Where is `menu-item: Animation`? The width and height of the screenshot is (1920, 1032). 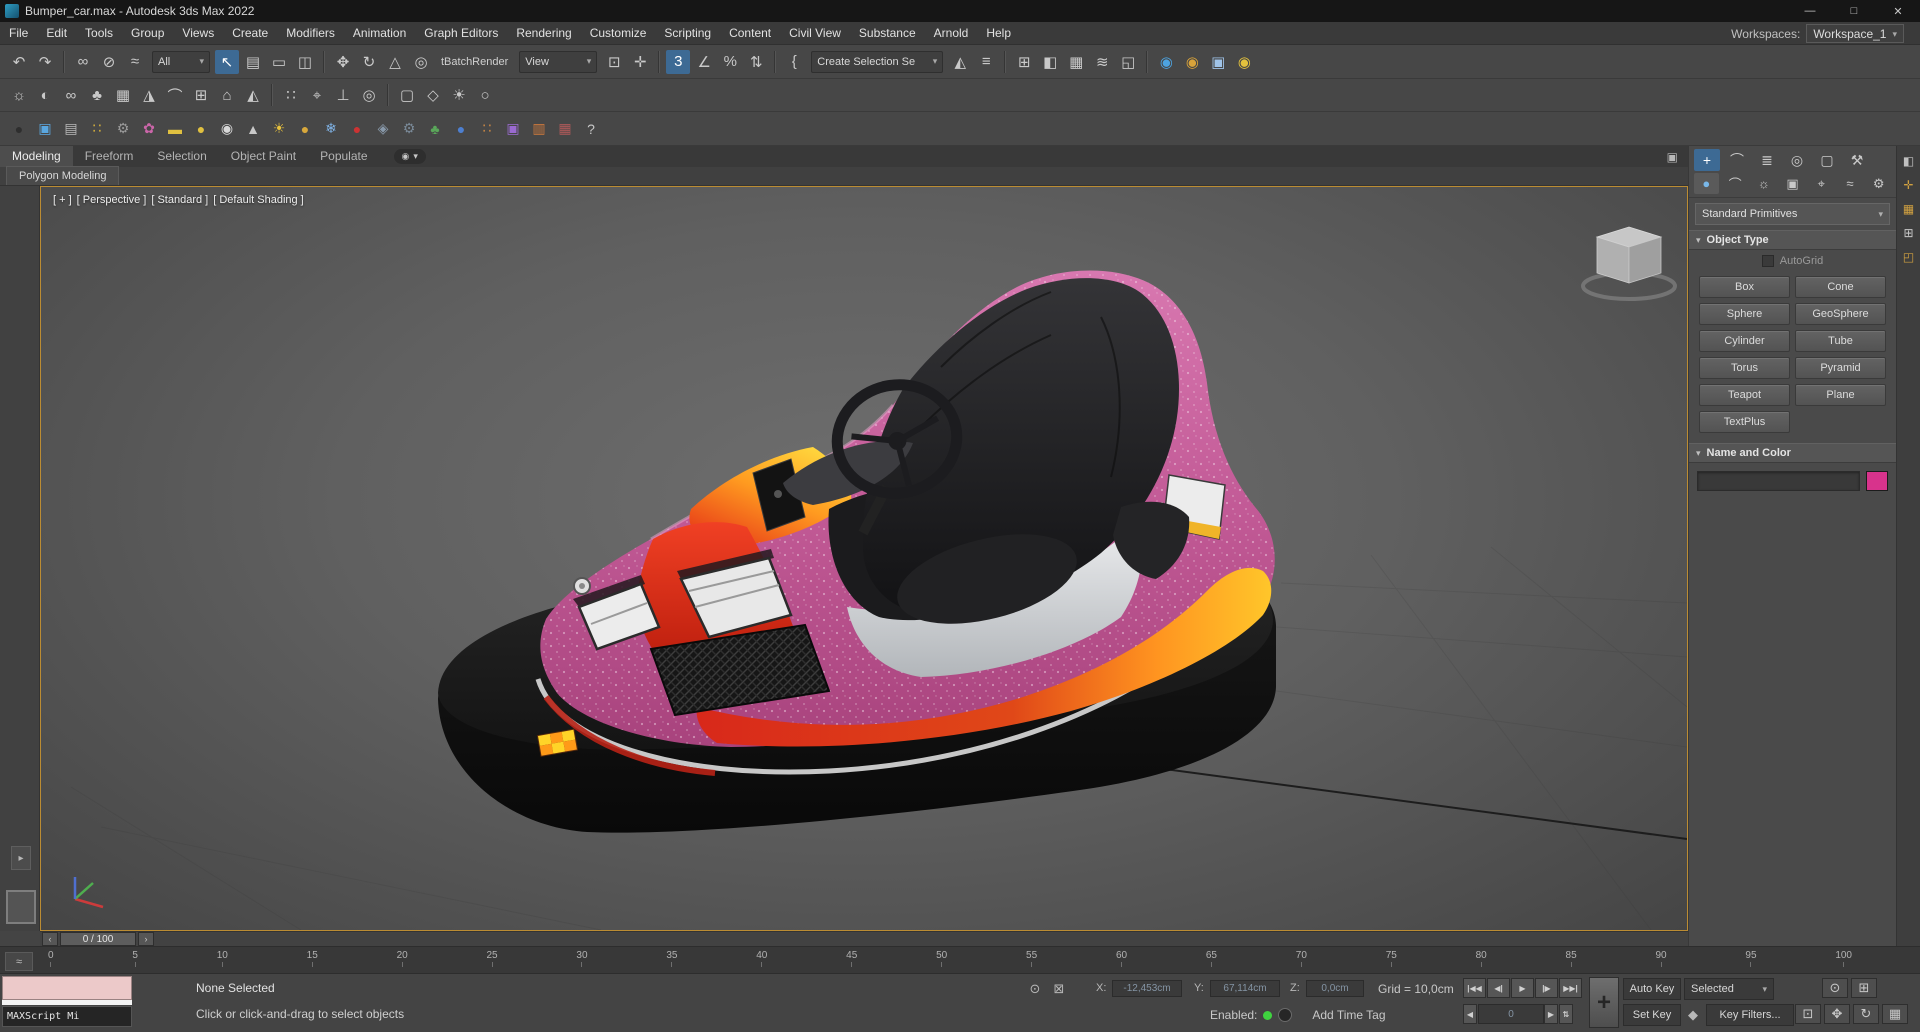
menu-item: Animation is located at coordinates (379, 33).